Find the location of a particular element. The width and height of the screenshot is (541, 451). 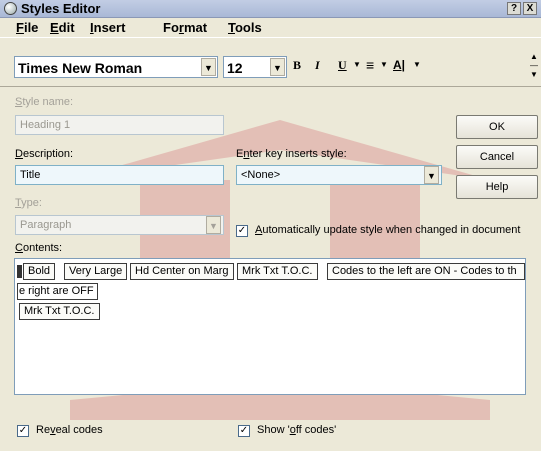

app-icon is located at coordinates (10, 8).